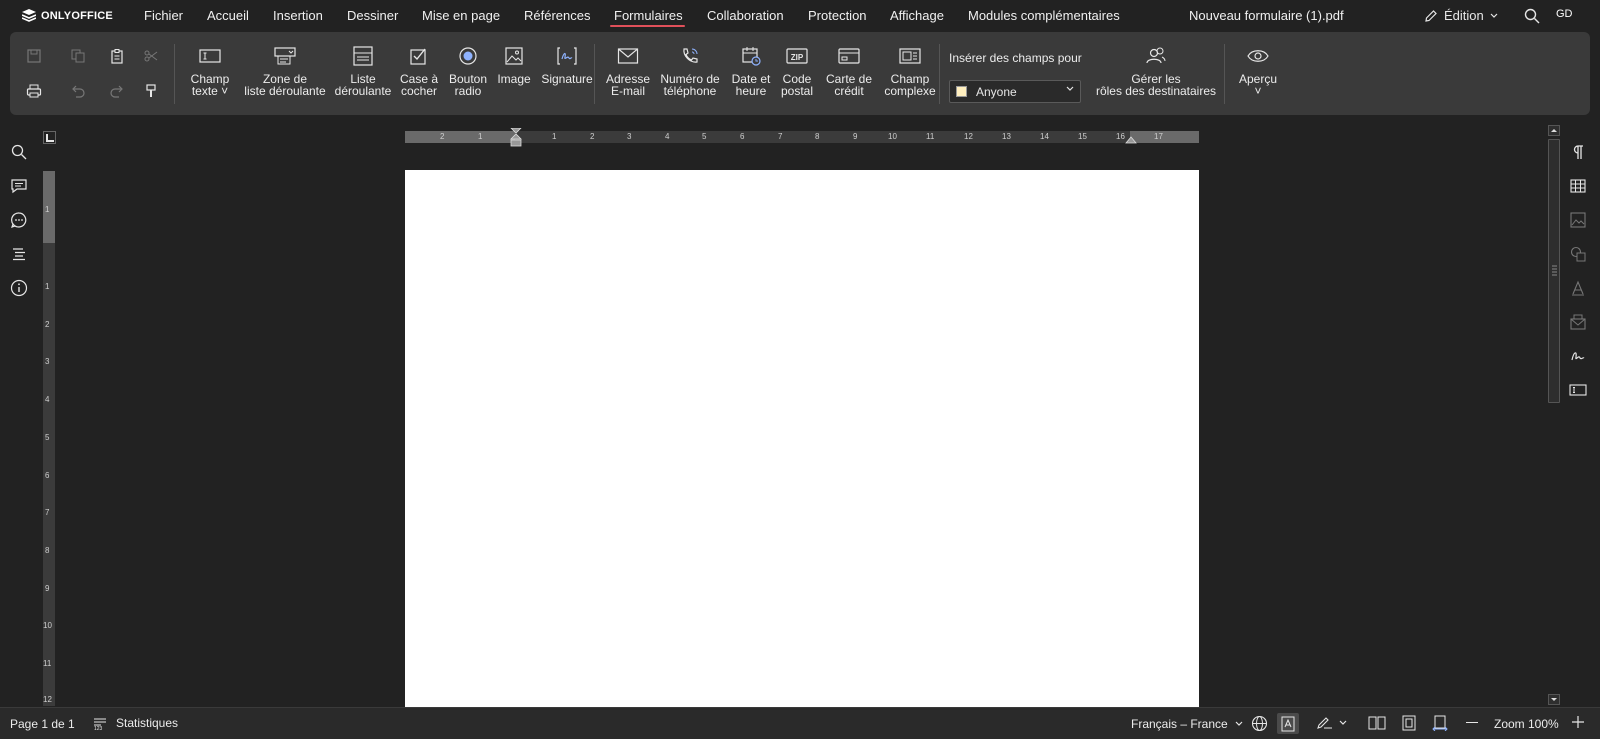  What do you see at coordinates (1578, 186) in the screenshot?
I see `table-settings-button` at bounding box center [1578, 186].